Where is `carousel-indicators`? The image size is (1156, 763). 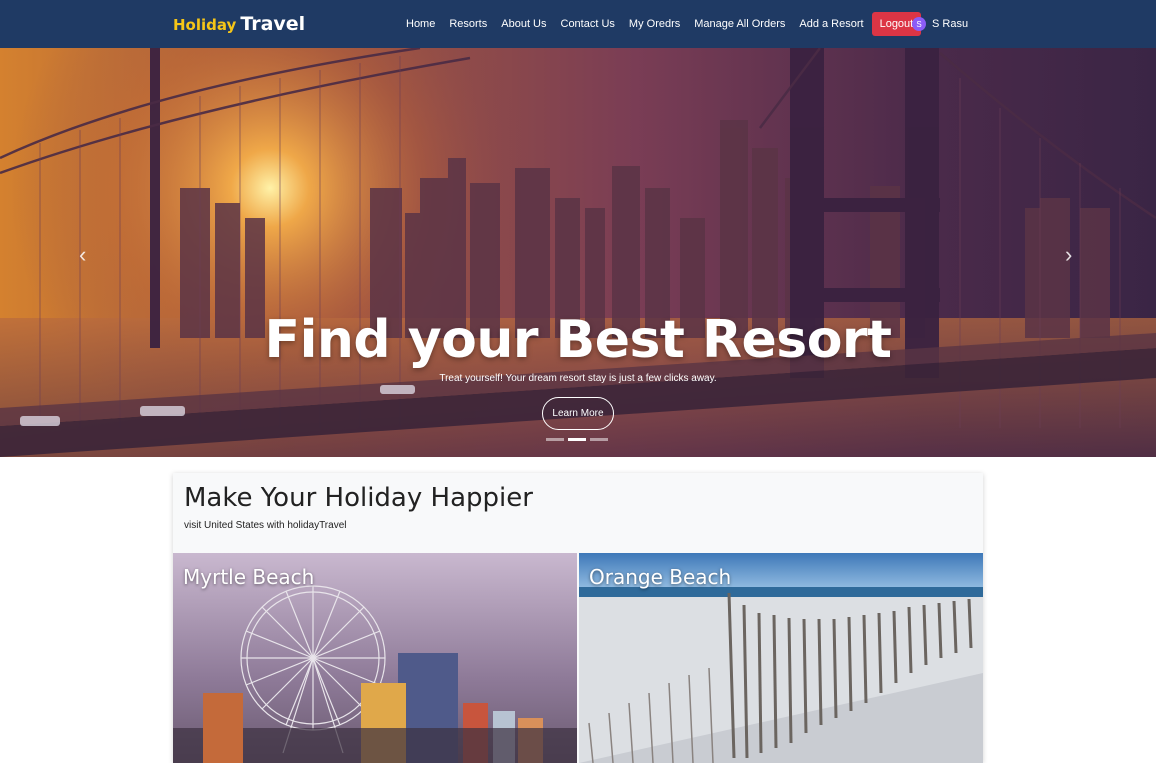
carousel-indicators is located at coordinates (577, 439).